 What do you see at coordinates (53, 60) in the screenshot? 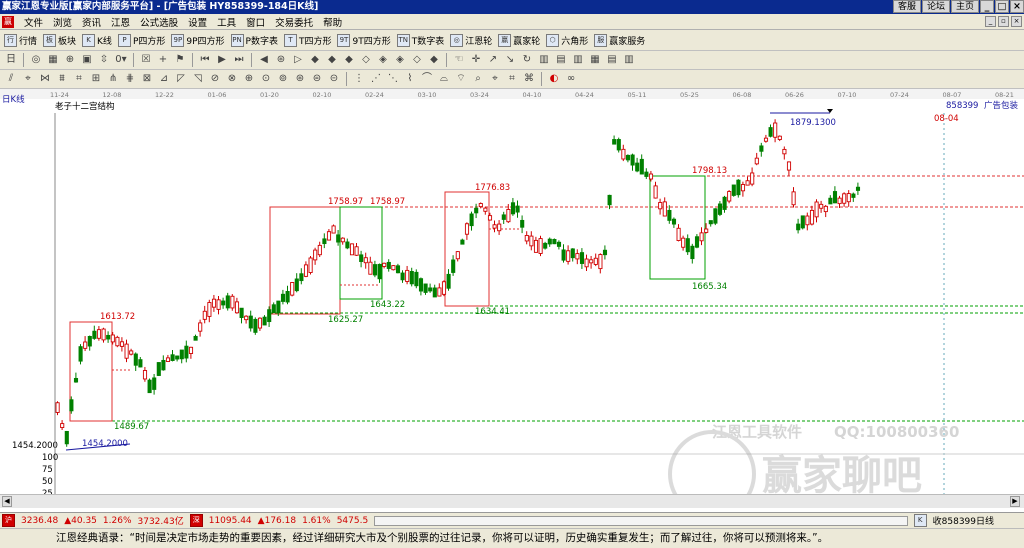
I see `grid-icon: ▦` at bounding box center [53, 60].